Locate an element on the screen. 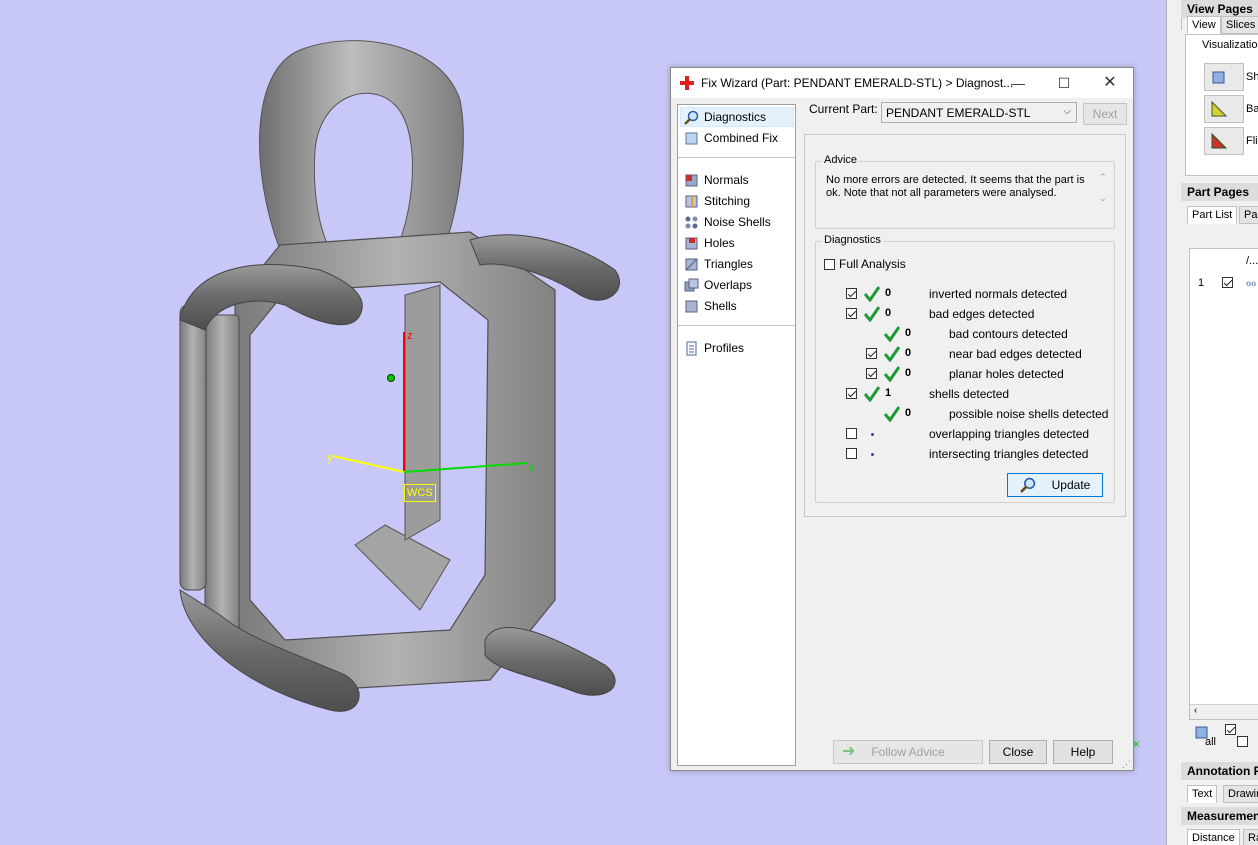 Image resolution: width=1258 pixels, height=845 pixels. shaded-button is located at coordinates (1224, 77).